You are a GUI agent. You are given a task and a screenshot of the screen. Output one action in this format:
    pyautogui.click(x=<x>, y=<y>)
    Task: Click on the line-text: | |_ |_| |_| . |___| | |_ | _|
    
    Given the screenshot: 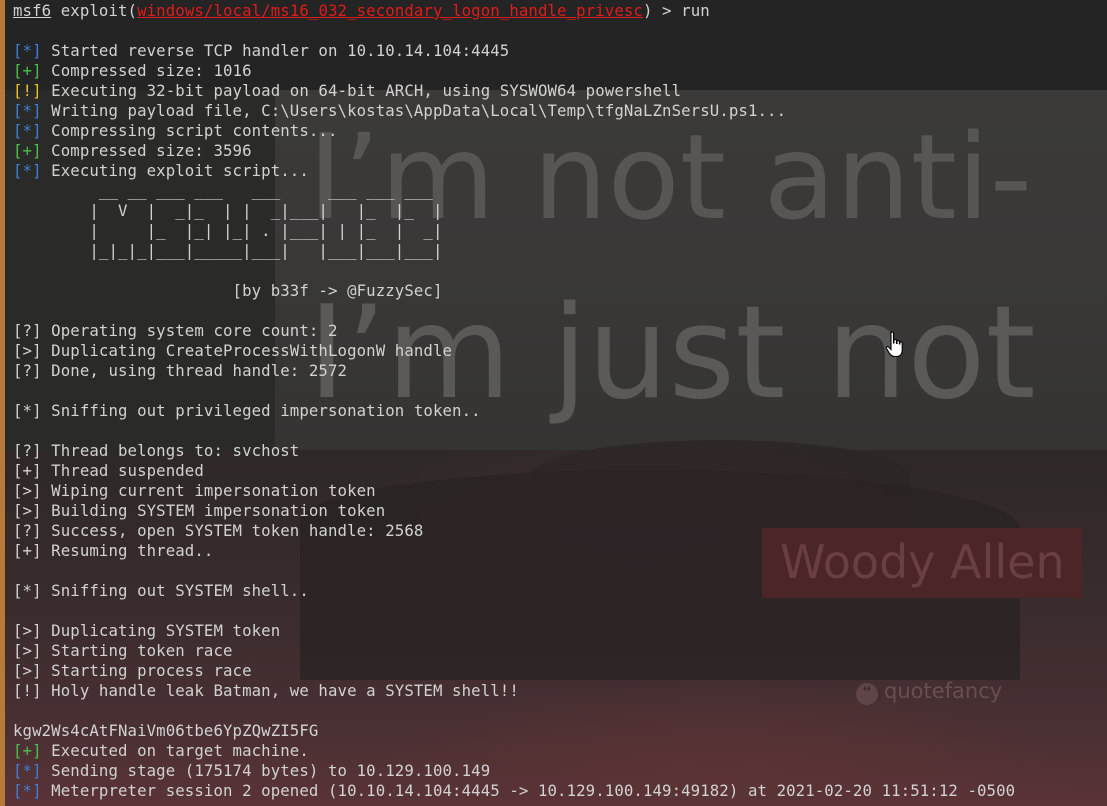 What is the action you would take?
    pyautogui.click(x=228, y=230)
    